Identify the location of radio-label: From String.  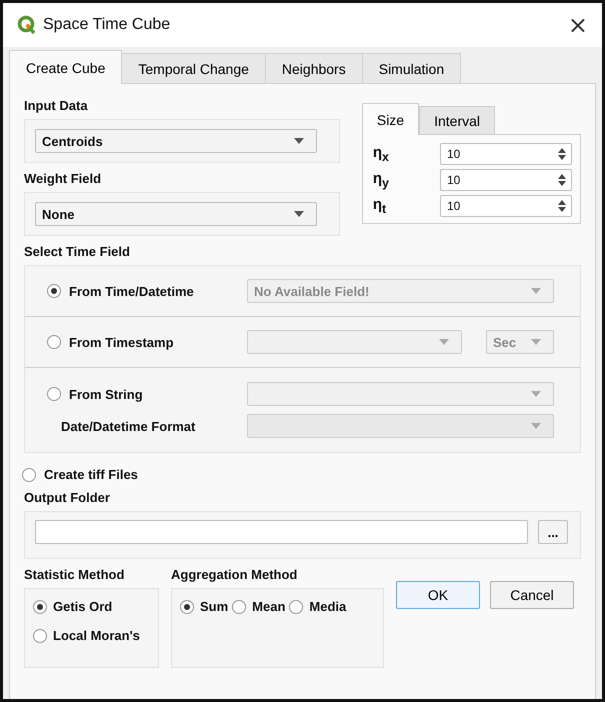
(106, 394).